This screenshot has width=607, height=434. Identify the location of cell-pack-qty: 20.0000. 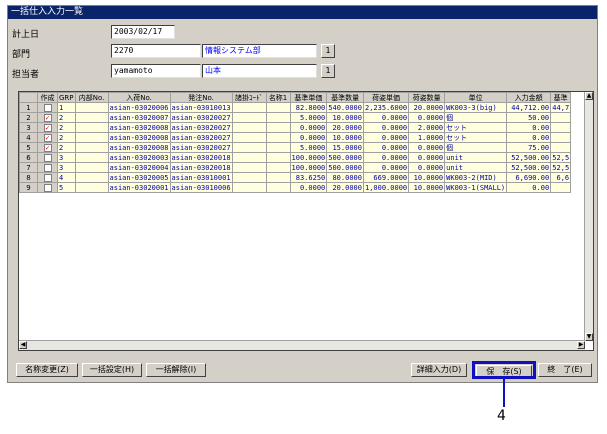
(427, 107).